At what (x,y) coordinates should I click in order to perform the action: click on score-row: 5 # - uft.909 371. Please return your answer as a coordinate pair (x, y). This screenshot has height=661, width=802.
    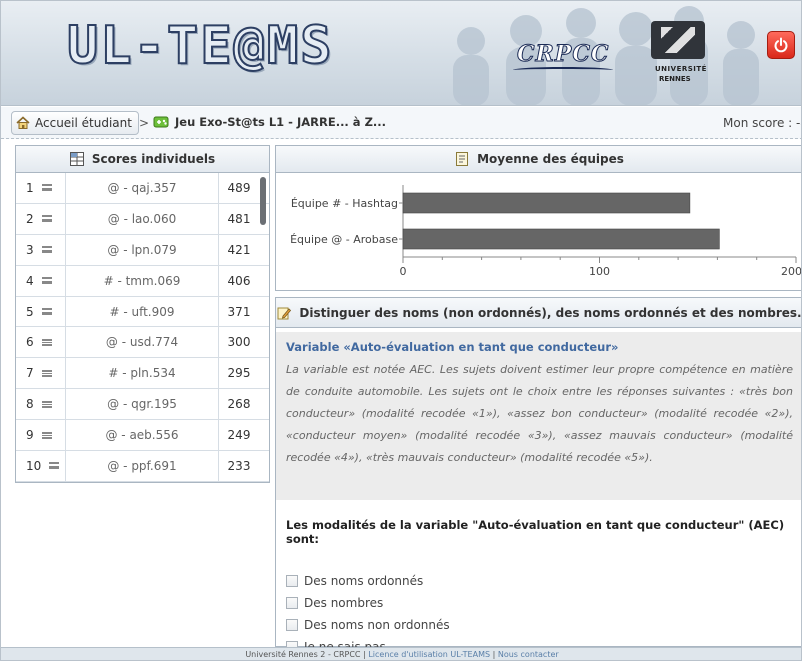
    Looking at the image, I should click on (142, 312).